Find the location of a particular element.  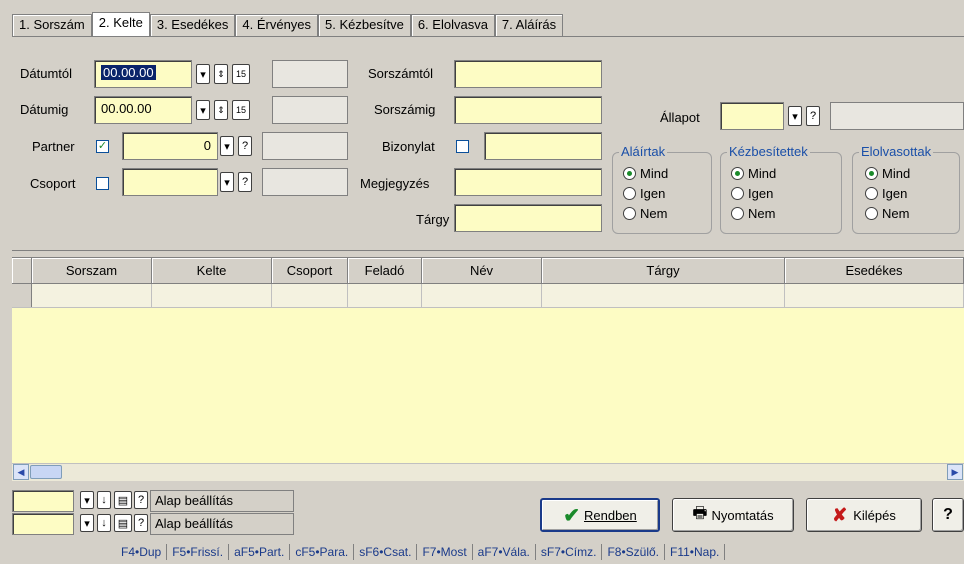

radio-on-icon is located at coordinates (871, 173).